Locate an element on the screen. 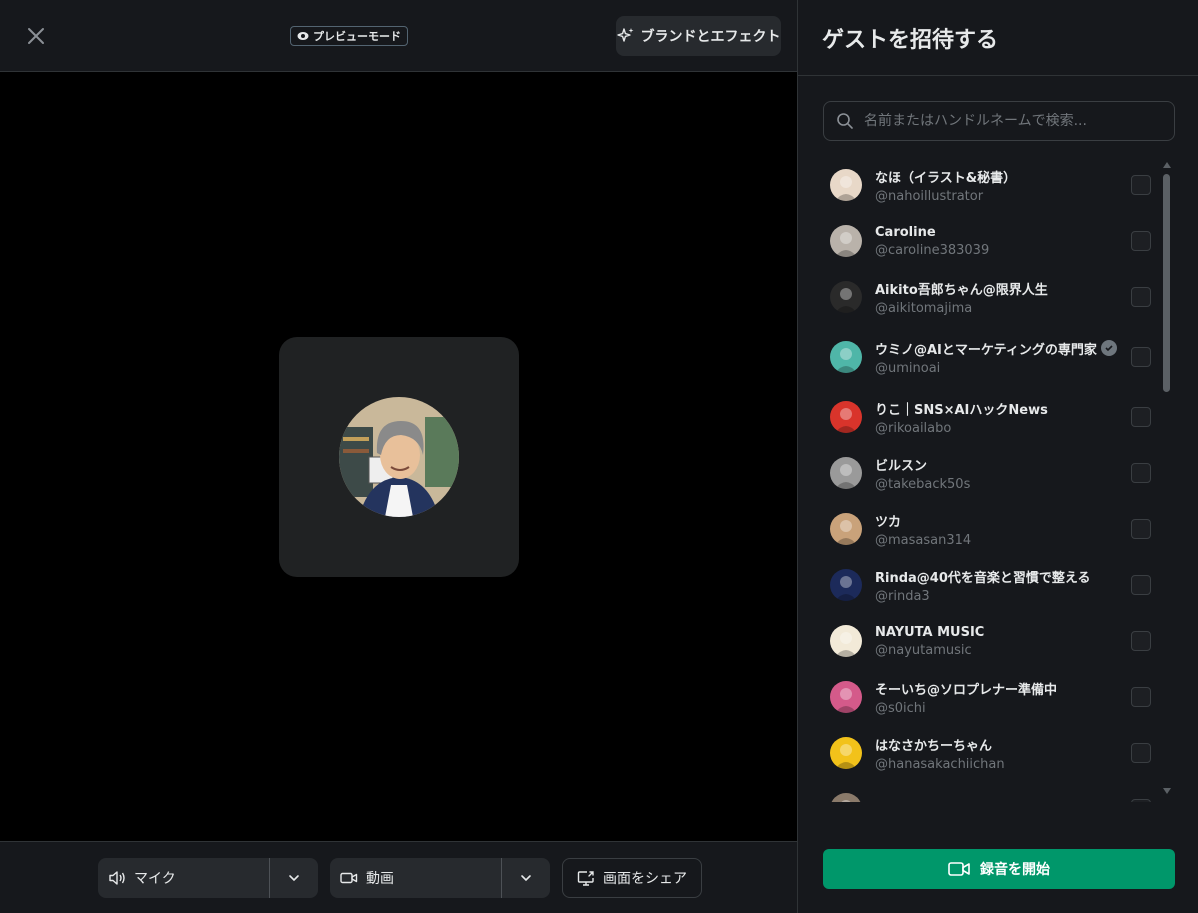 This screenshot has height=913, width=1198. brand-effects-label: ブランドとエフェクト is located at coordinates (710, 37).